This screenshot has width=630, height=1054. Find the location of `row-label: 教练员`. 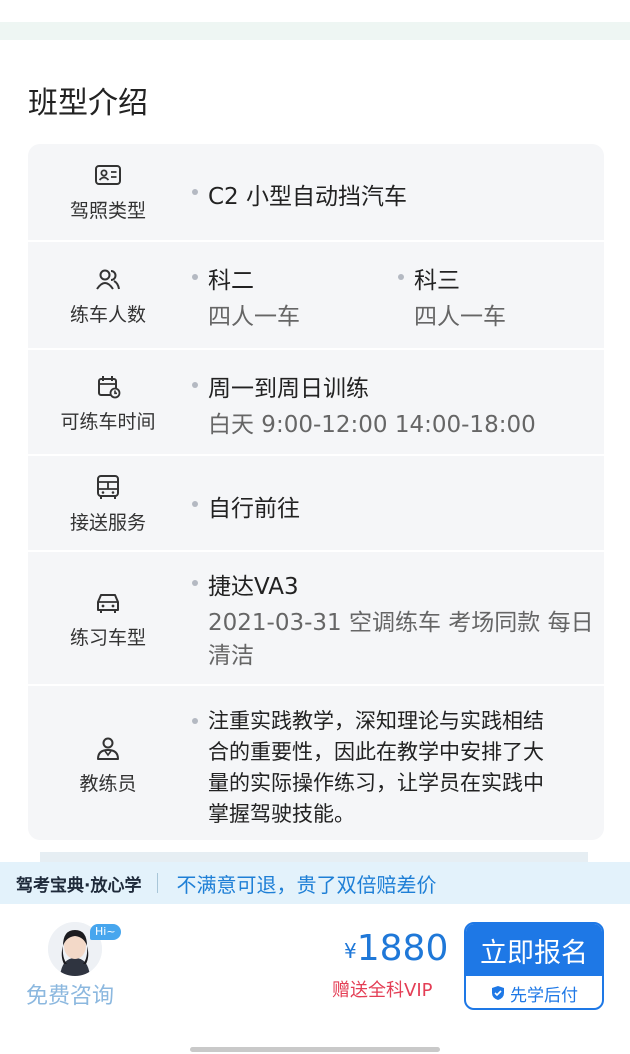

row-label: 教练员 is located at coordinates (108, 783).